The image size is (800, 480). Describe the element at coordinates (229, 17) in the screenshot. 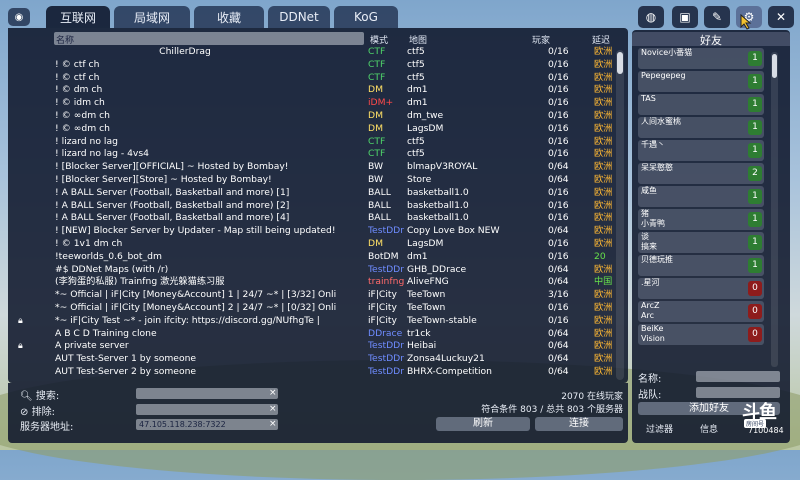

I see `tab-favorites: 收藏` at that location.